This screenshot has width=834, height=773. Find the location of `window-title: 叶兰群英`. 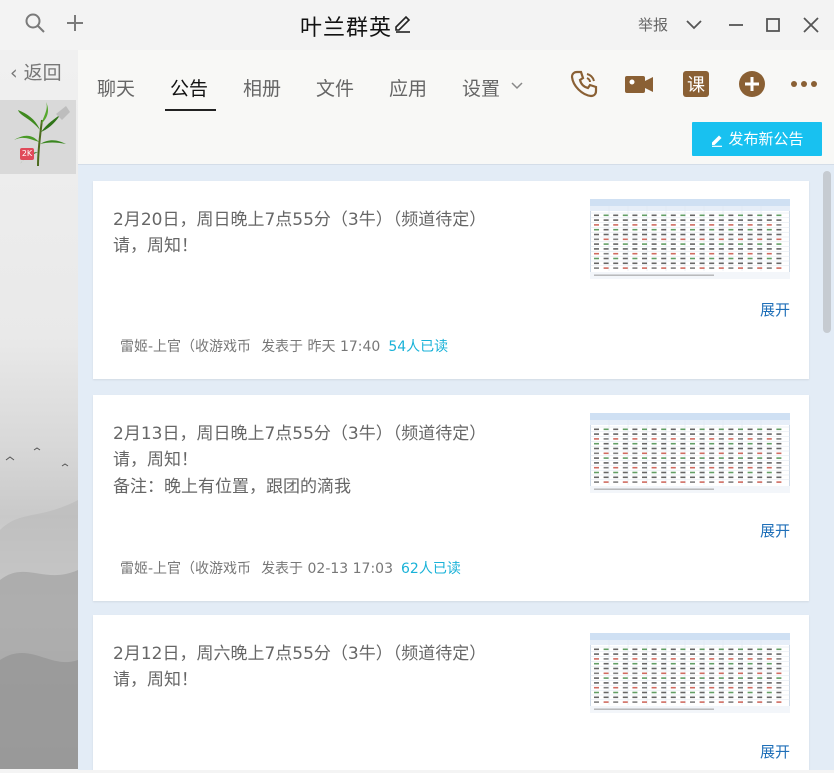

window-title: 叶兰群英 is located at coordinates (346, 28).